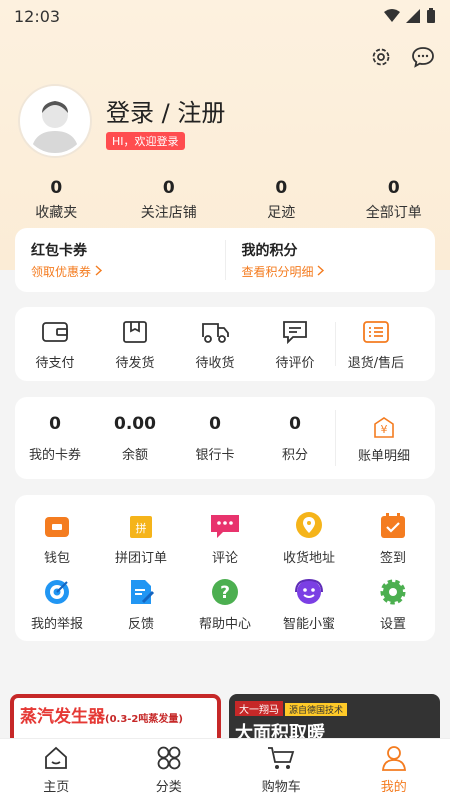 This screenshot has height=800, width=450. What do you see at coordinates (225, 16) in the screenshot?
I see `status-bar: 12:03` at bounding box center [225, 16].